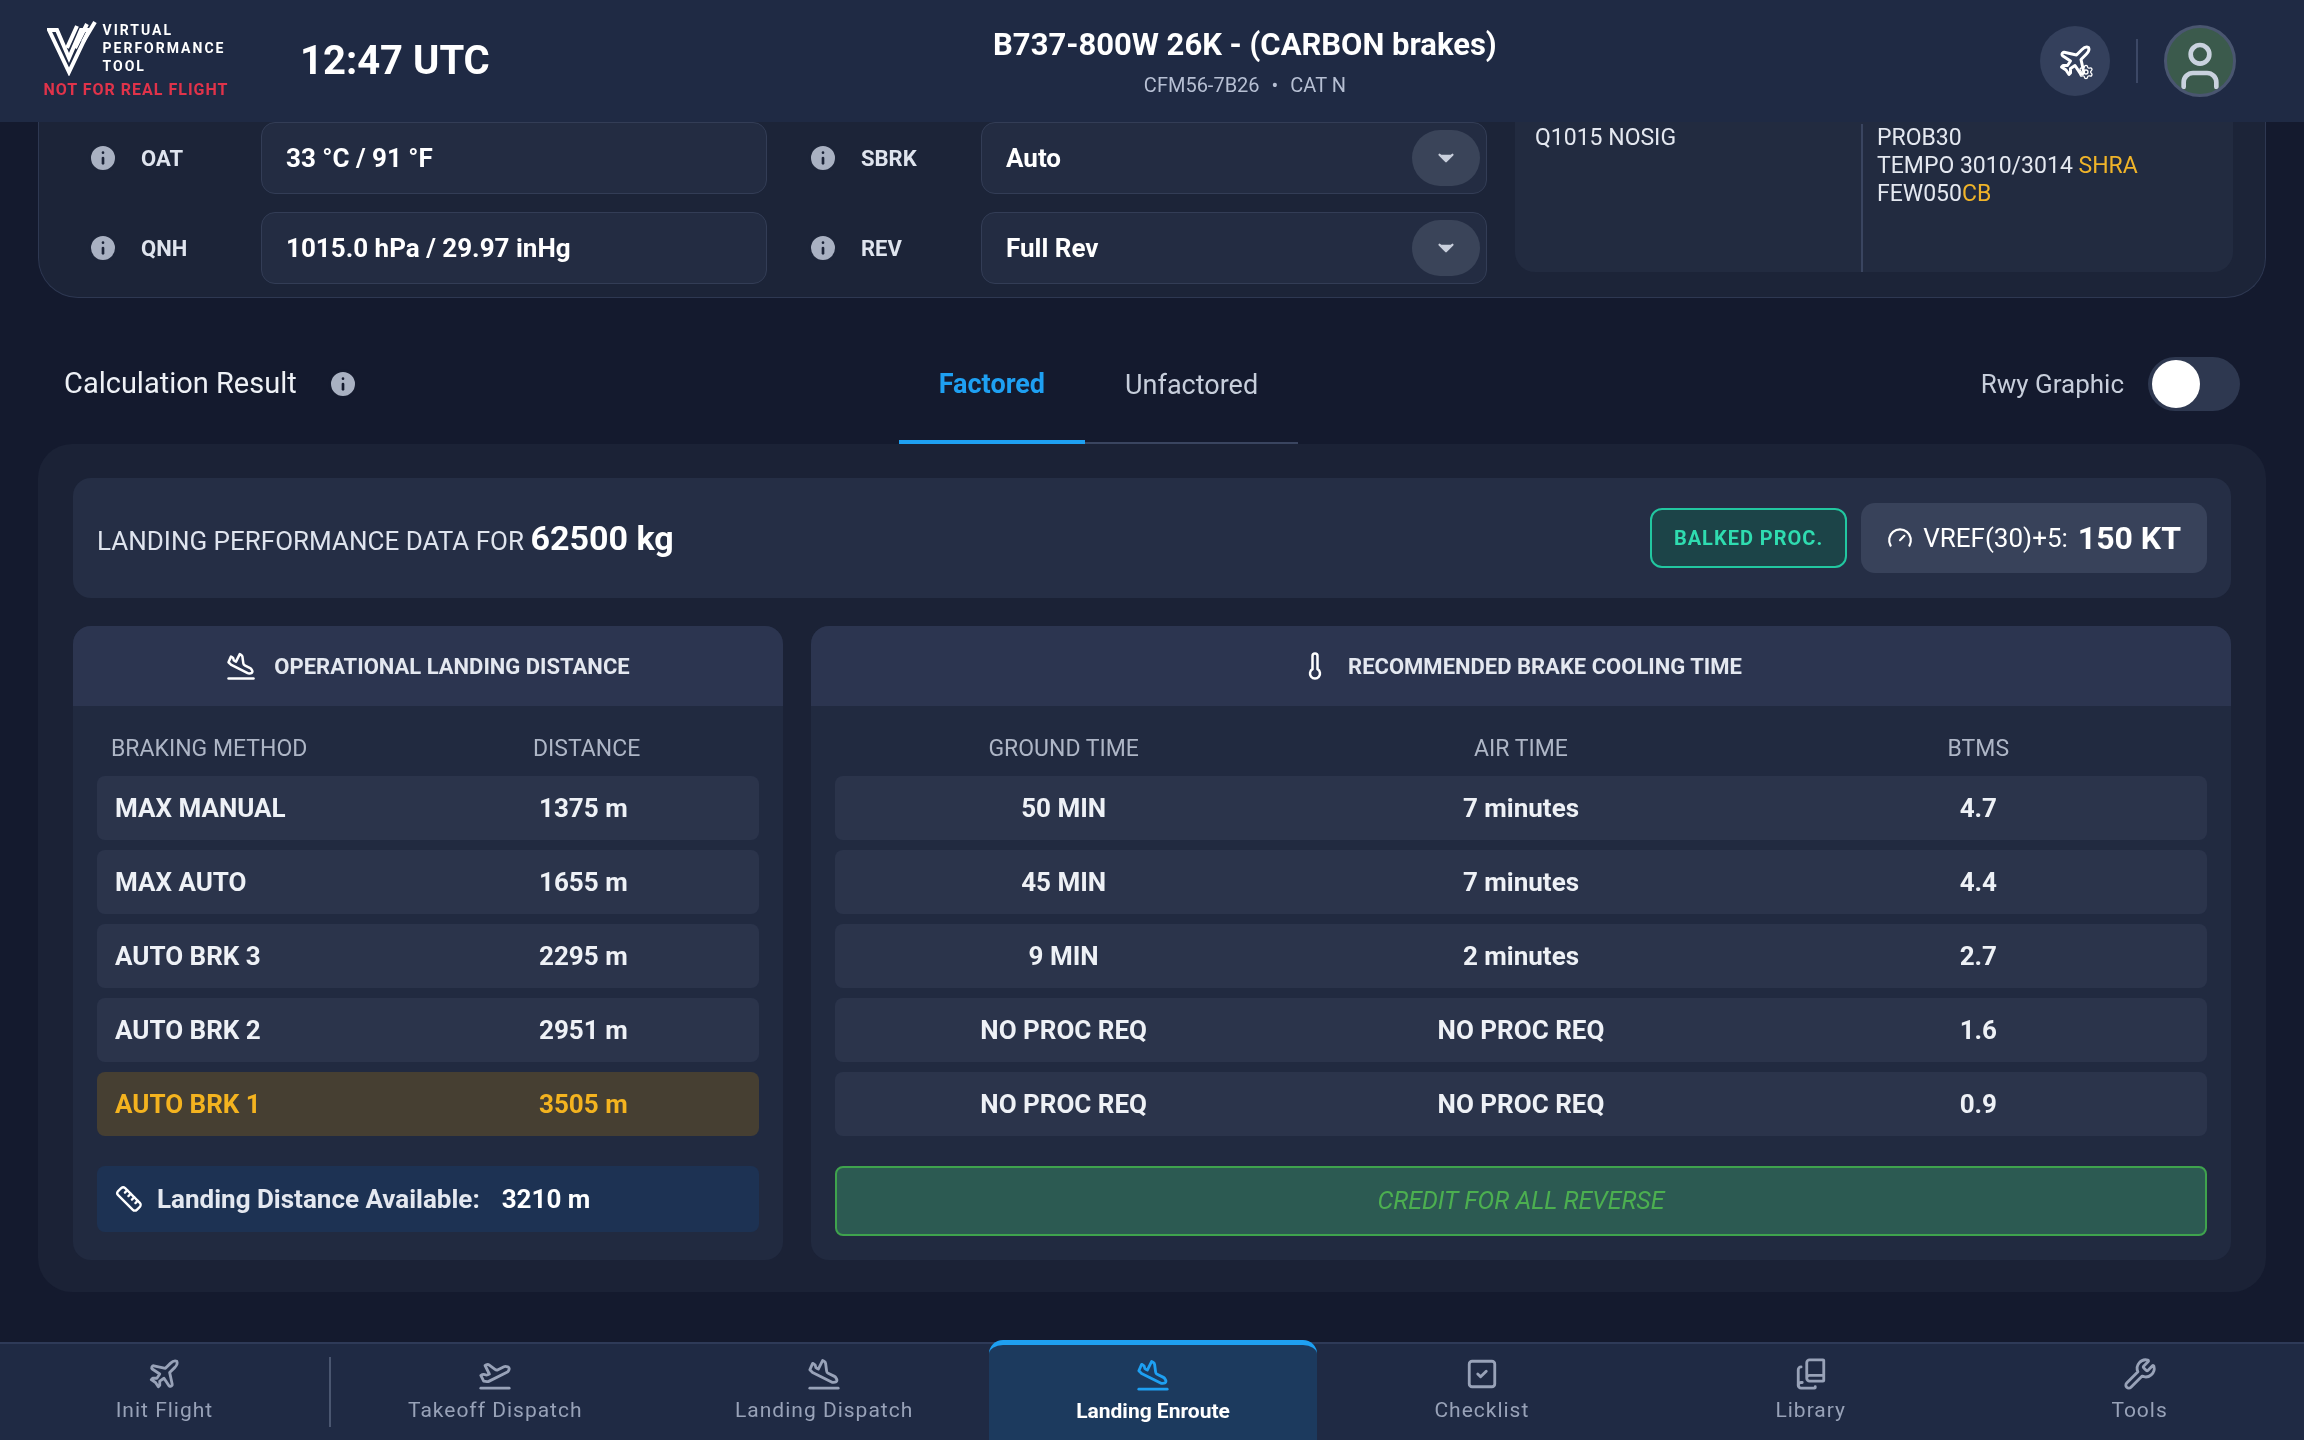  What do you see at coordinates (583, 882) in the screenshot?
I see `table-cell-text: 1655 m` at bounding box center [583, 882].